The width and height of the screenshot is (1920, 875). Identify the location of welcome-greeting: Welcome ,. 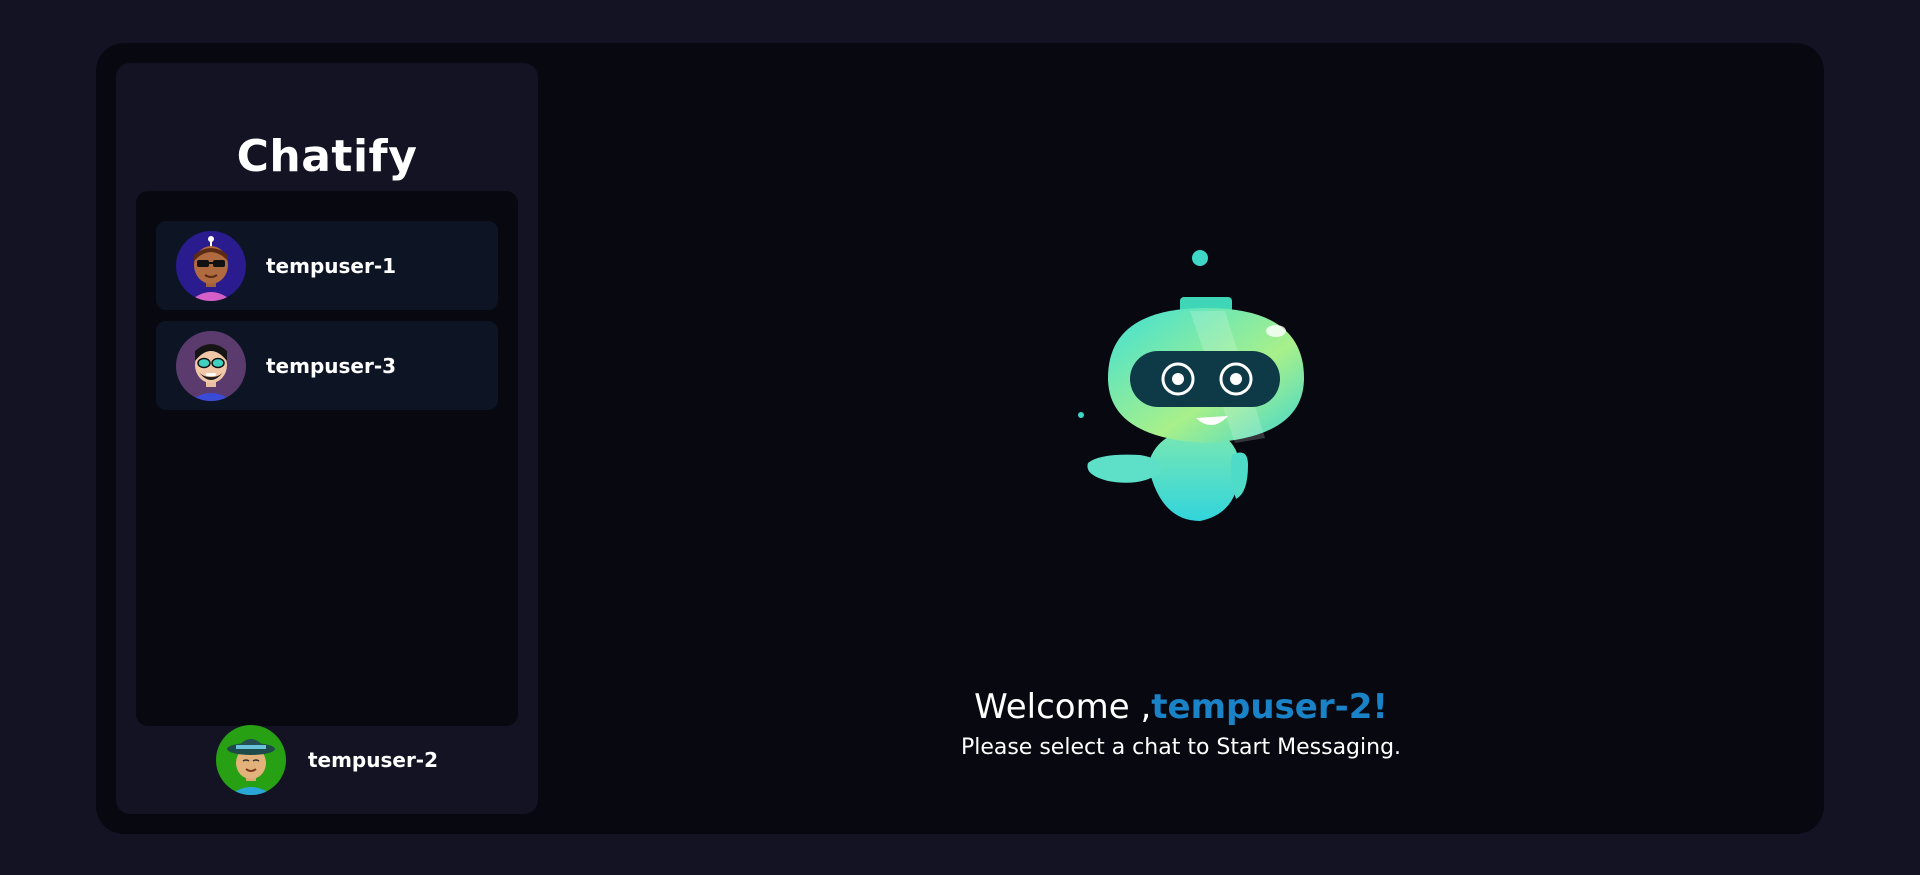
(1063, 707).